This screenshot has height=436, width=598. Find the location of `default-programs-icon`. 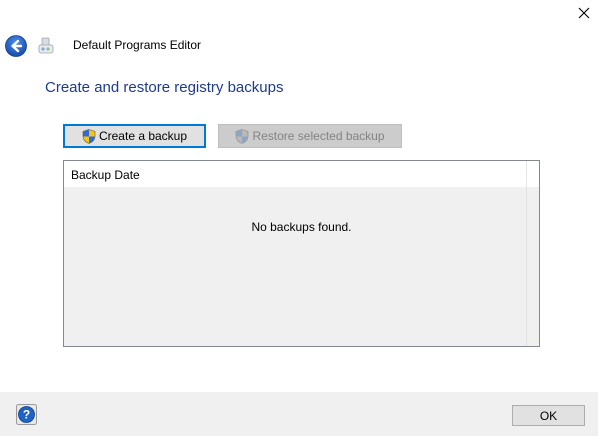

default-programs-icon is located at coordinates (46, 46).